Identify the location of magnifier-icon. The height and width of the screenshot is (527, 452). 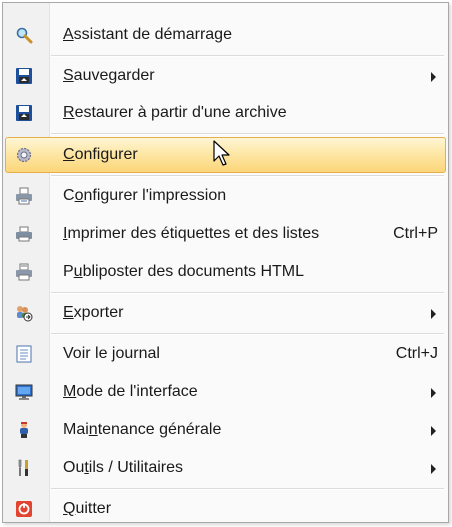
(24, 35).